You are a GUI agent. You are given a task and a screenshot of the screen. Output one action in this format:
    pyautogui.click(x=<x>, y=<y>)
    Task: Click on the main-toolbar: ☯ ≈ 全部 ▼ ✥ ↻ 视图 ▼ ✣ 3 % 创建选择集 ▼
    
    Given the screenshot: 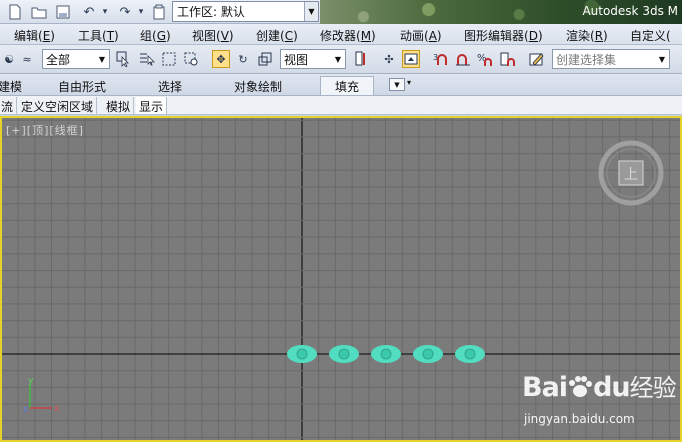 What is the action you would take?
    pyautogui.click(x=341, y=59)
    